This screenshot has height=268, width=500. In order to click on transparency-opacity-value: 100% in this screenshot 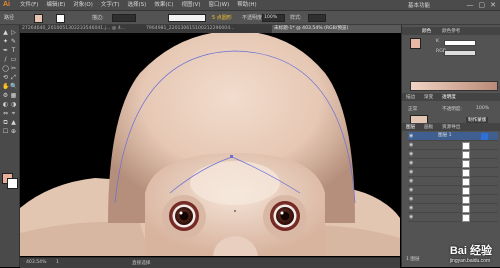, I will do `click(482, 108)`.